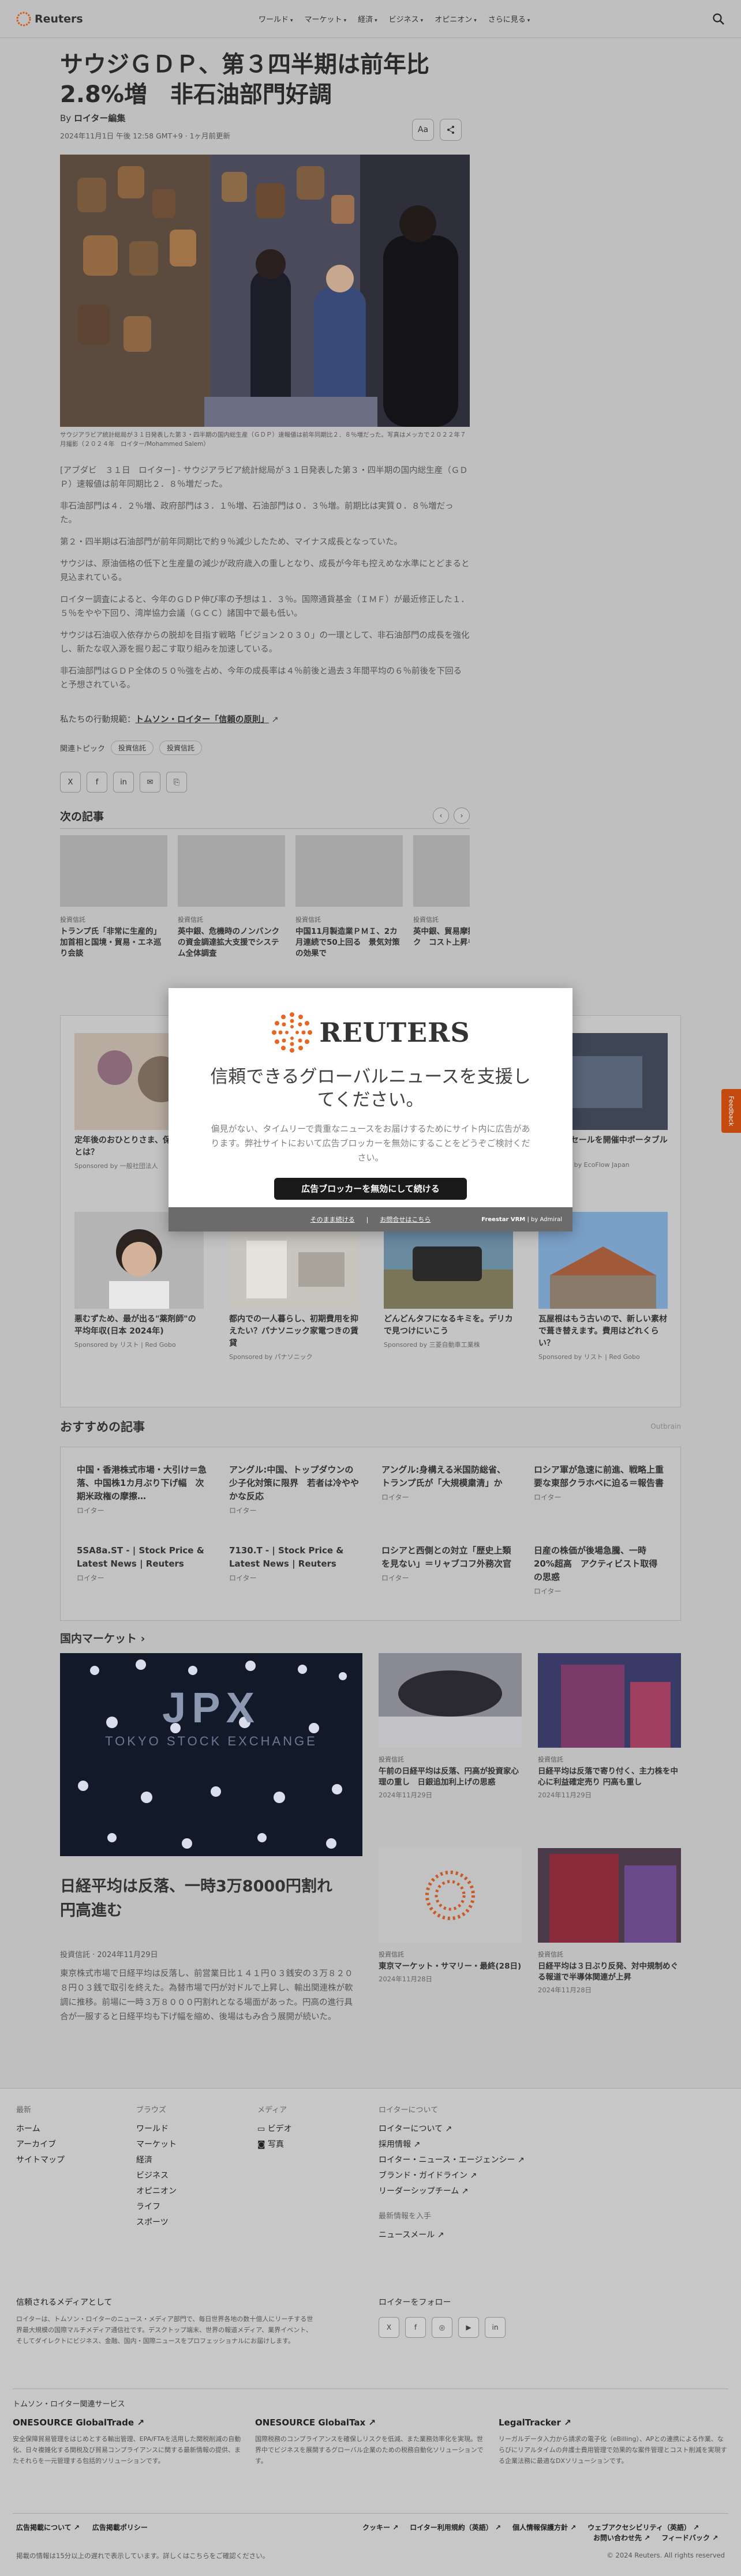 The width and height of the screenshot is (741, 2576). I want to click on story-title: 東京マーケット・サマリー・最終(28日), so click(450, 1966).